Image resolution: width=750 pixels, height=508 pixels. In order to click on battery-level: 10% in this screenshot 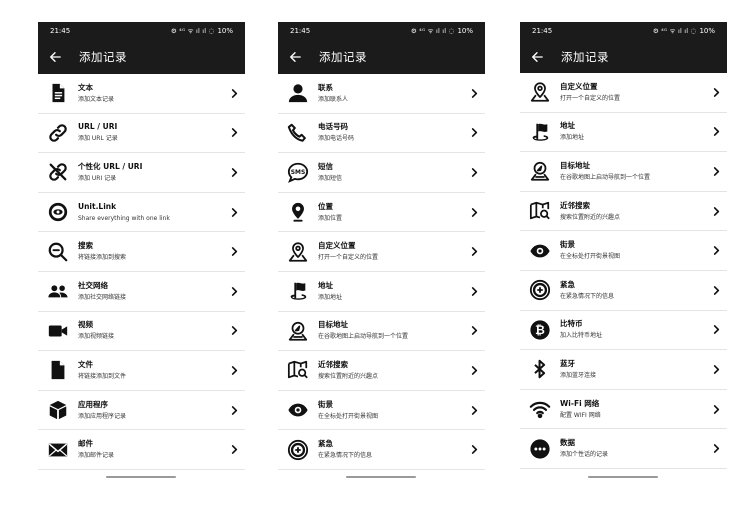, I will do `click(225, 30)`.